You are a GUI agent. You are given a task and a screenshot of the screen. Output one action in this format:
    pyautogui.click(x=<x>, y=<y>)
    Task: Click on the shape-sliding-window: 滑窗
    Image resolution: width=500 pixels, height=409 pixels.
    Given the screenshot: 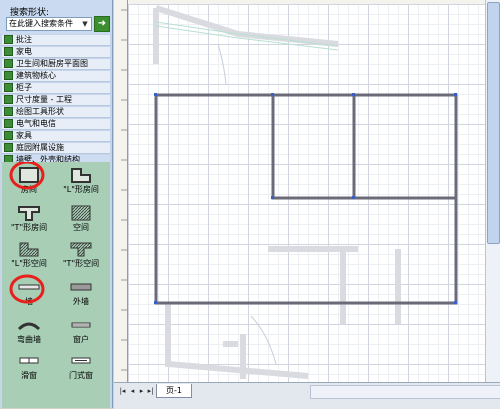 What is the action you would take?
    pyautogui.click(x=29, y=366)
    